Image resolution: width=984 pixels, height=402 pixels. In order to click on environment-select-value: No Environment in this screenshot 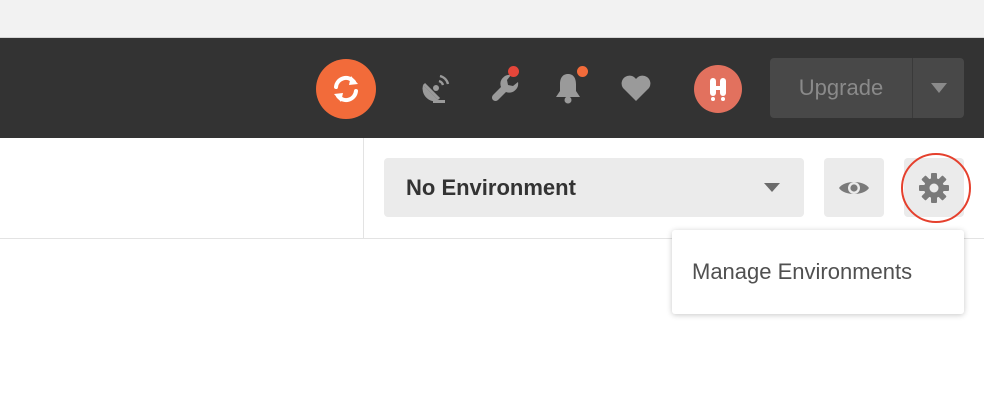, I will do `click(491, 187)`.